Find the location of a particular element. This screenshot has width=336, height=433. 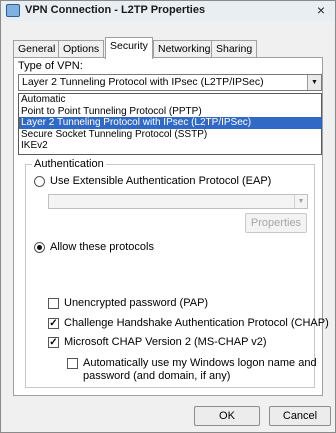

tab-networking: Networking is located at coordinates (184, 49).